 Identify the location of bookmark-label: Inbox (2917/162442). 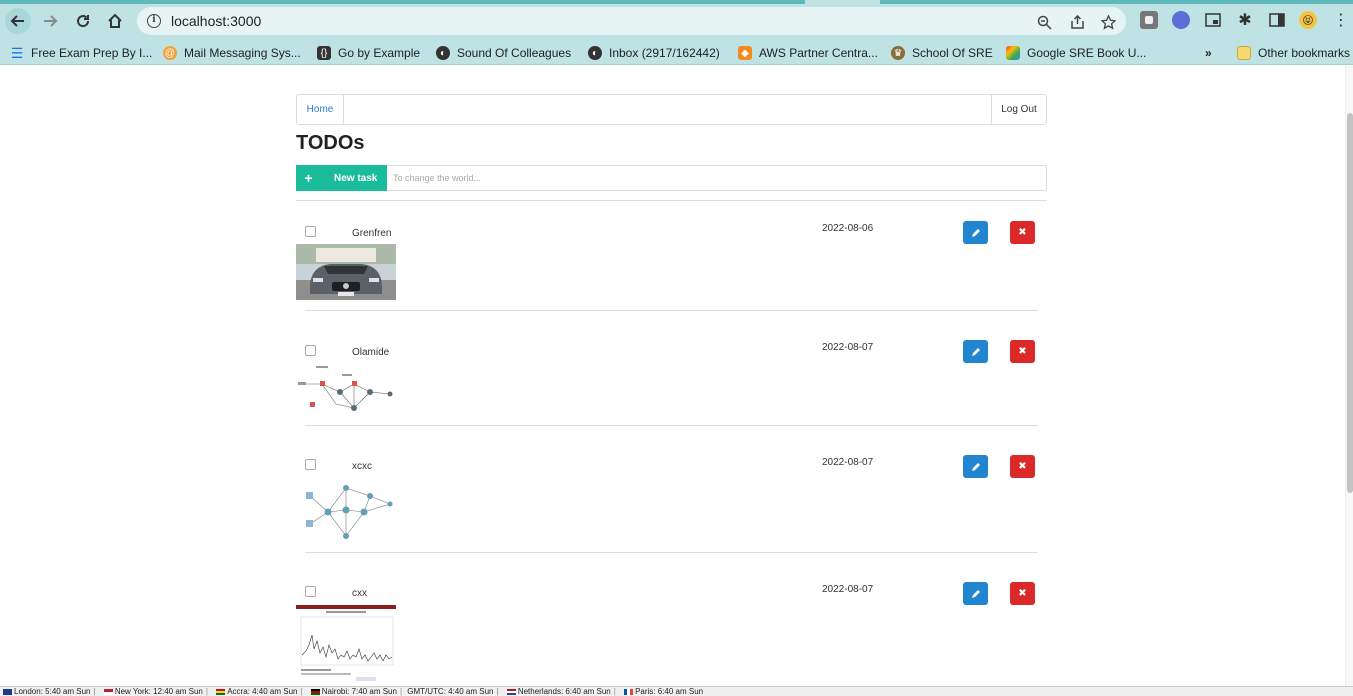
(664, 53).